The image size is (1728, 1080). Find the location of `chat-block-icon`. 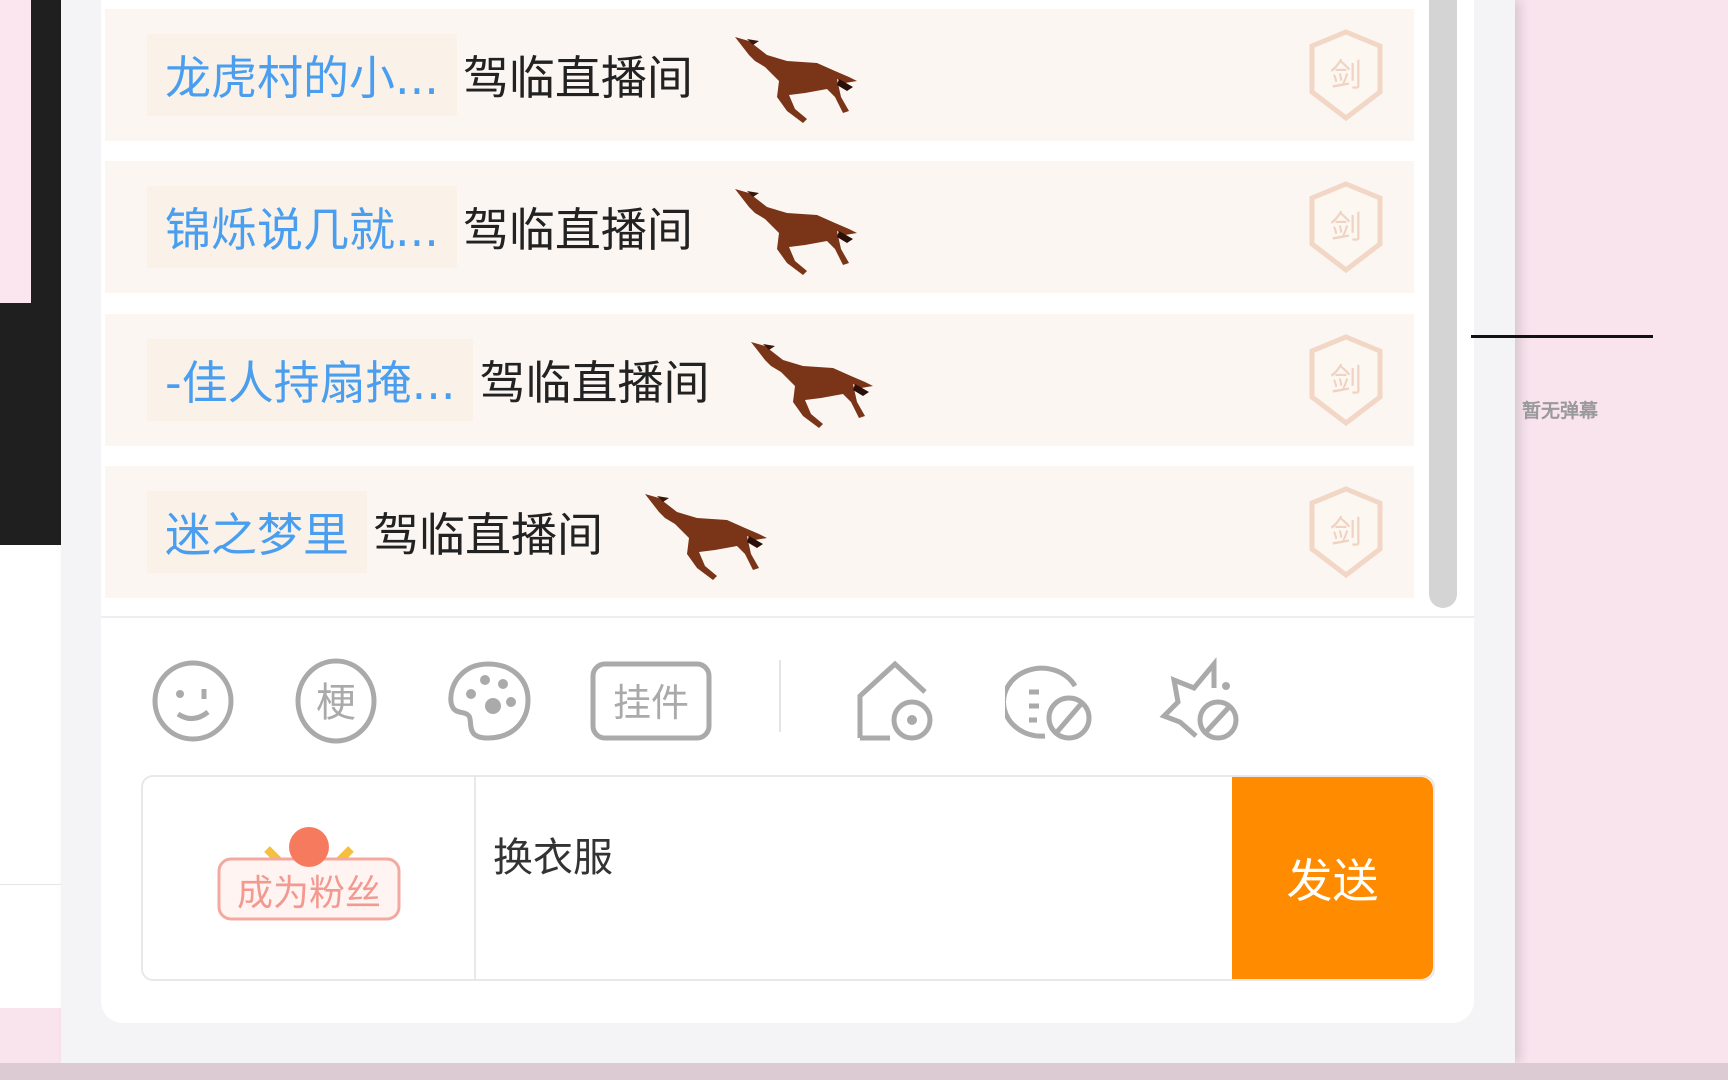

chat-block-icon is located at coordinates (1048, 701).